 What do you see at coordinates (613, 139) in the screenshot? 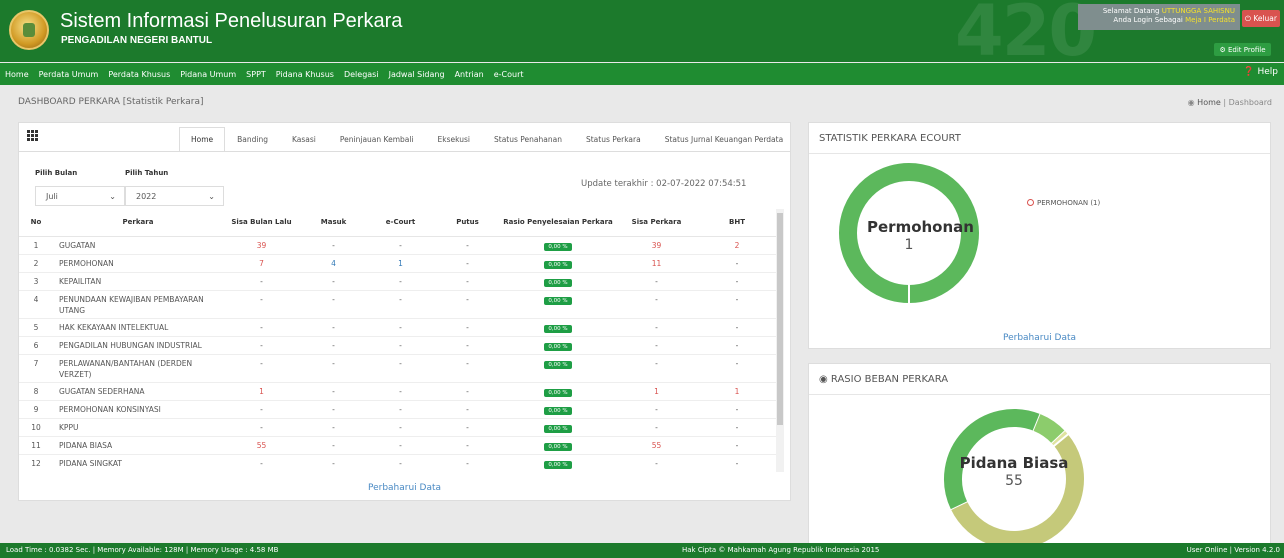
I see `tab-status-perkara: Status Perkara` at bounding box center [613, 139].